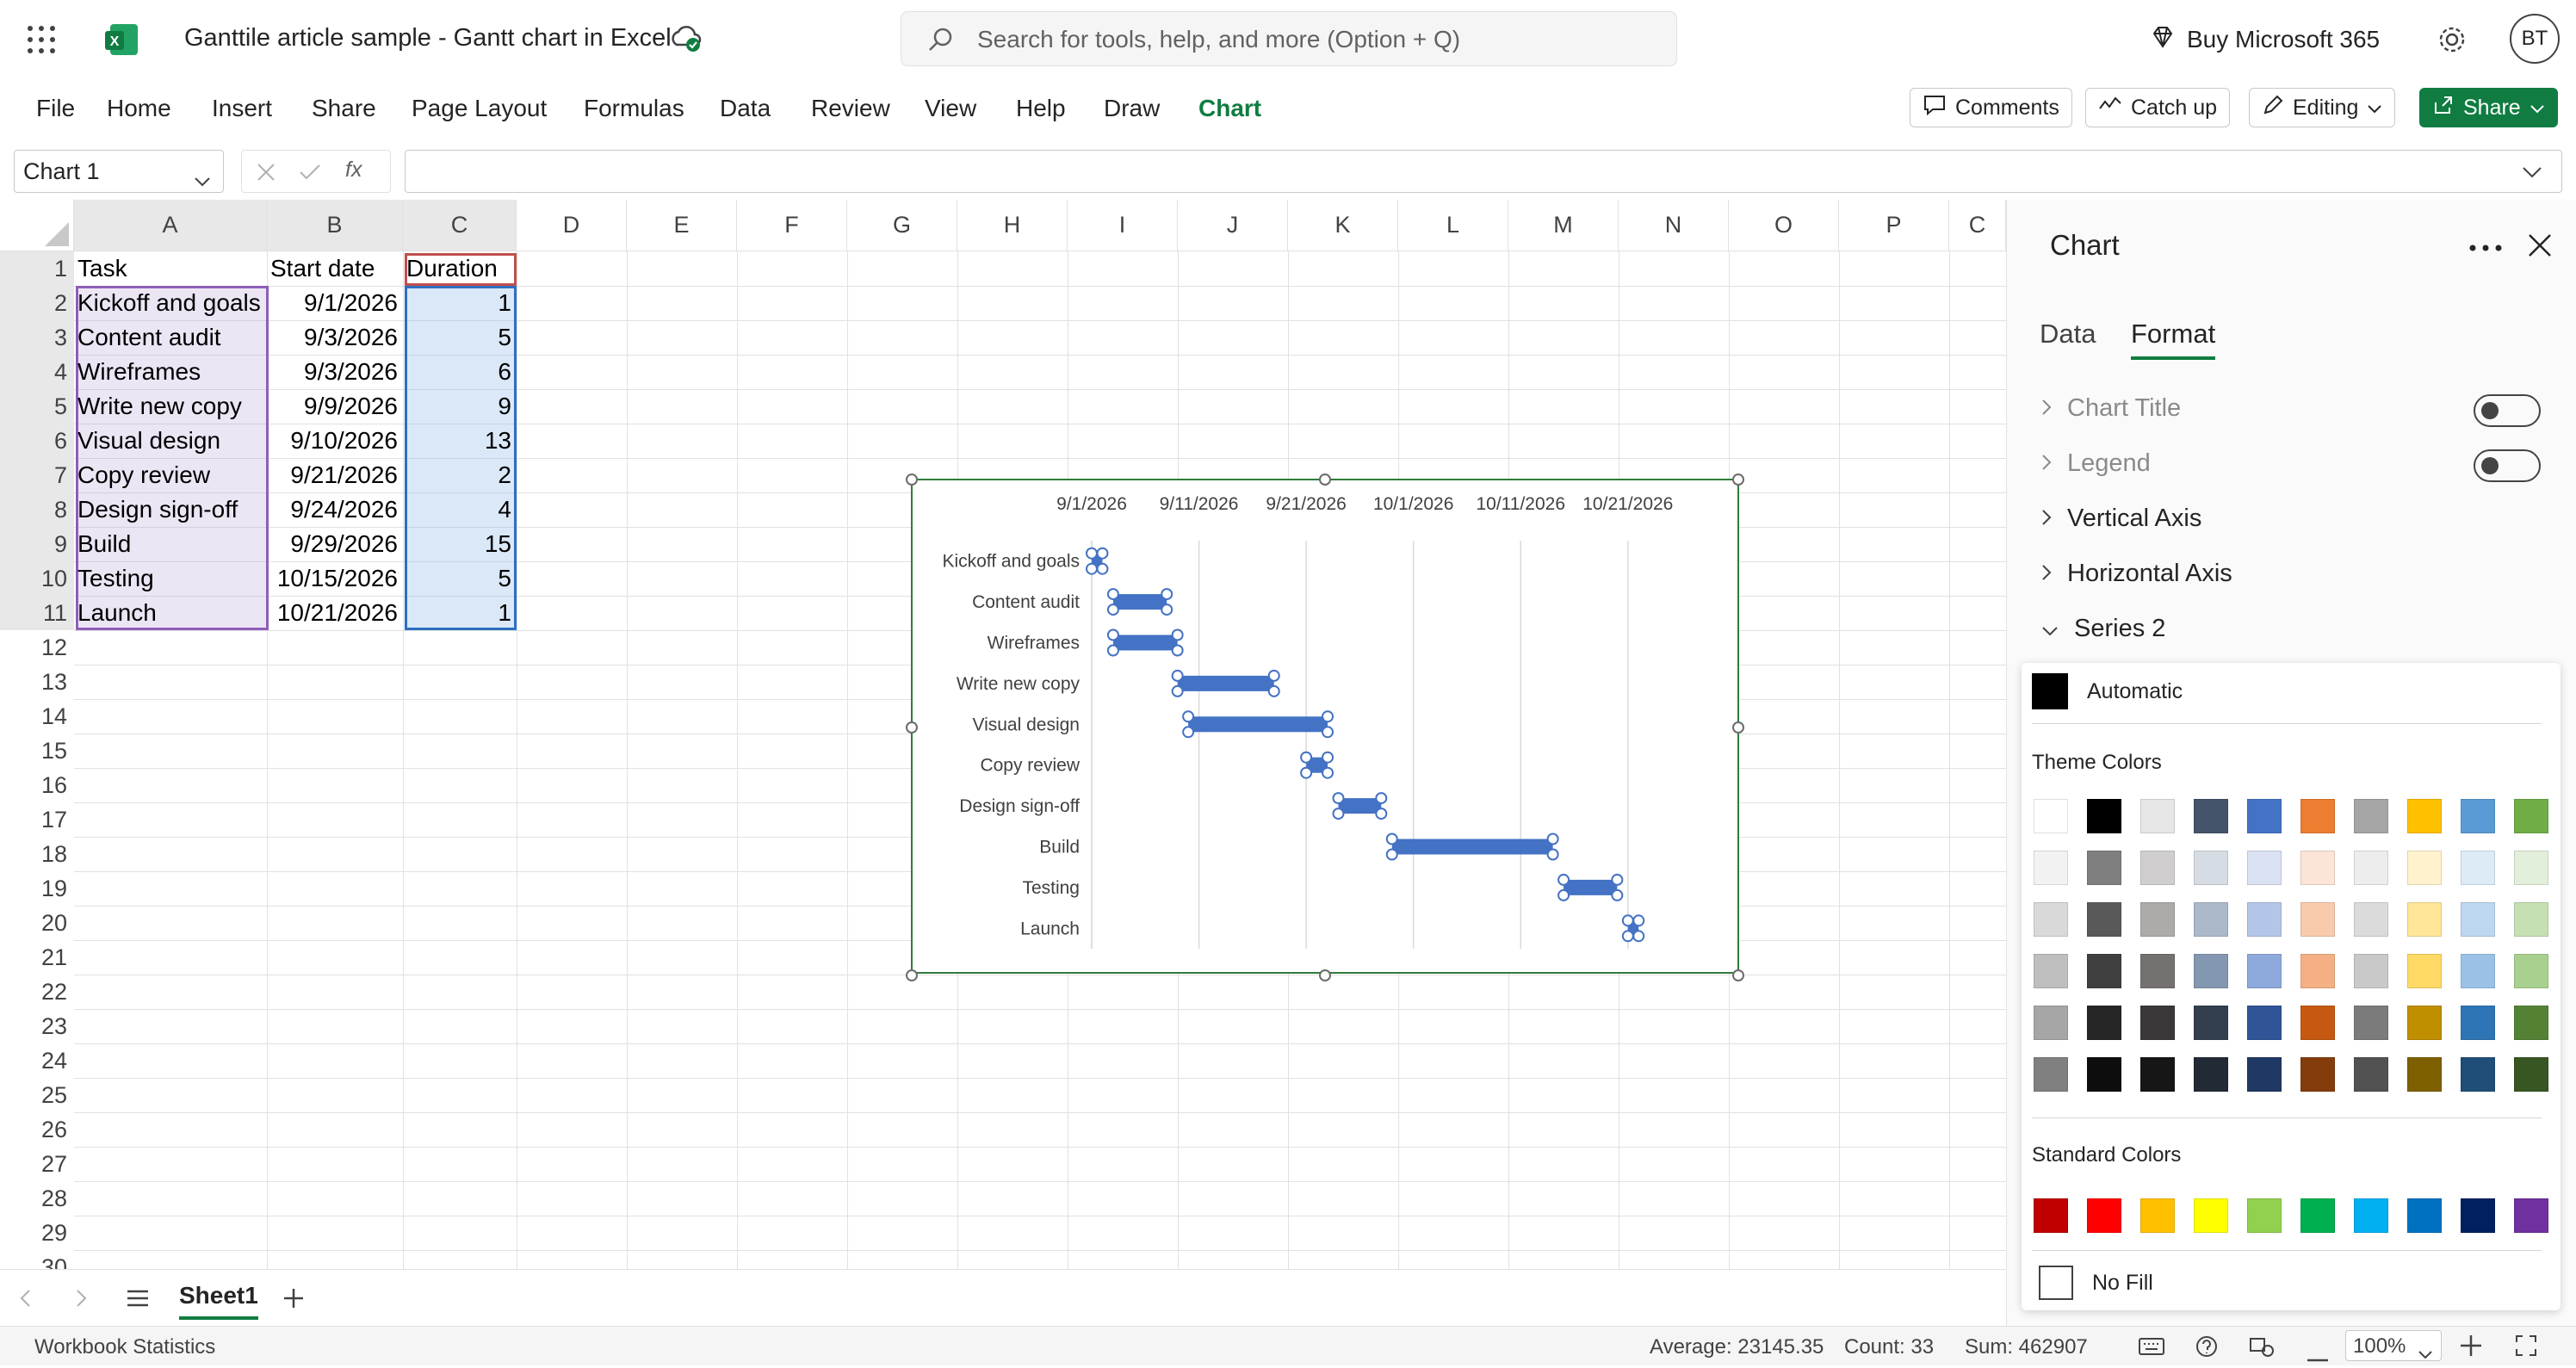 Image resolution: width=2576 pixels, height=1368 pixels. What do you see at coordinates (1674, 225) in the screenshot?
I see `column-header: N` at bounding box center [1674, 225].